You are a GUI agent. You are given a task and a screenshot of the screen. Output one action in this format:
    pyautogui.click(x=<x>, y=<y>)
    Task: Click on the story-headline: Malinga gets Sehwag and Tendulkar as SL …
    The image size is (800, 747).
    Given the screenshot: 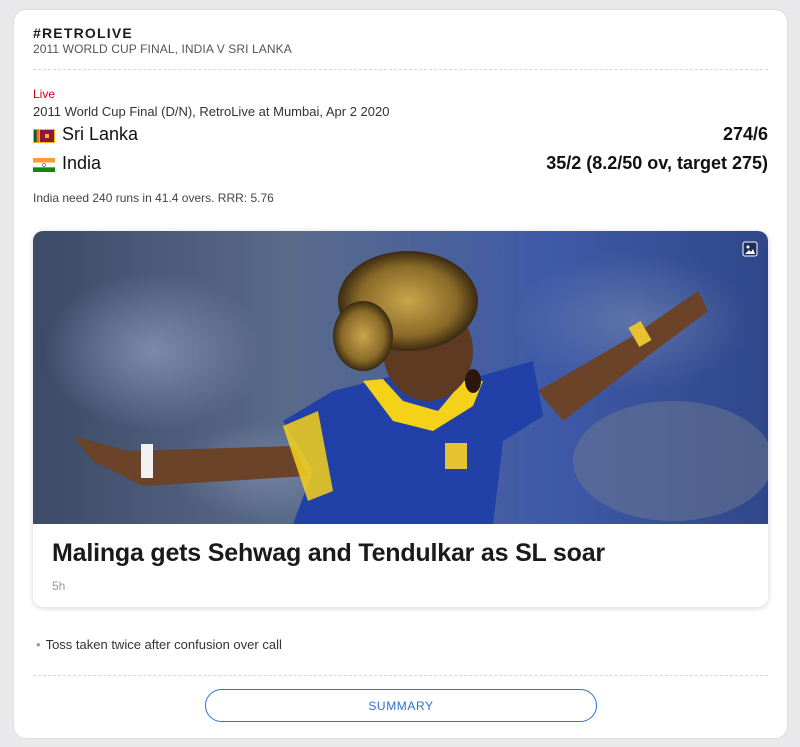 What is the action you would take?
    pyautogui.click(x=328, y=553)
    